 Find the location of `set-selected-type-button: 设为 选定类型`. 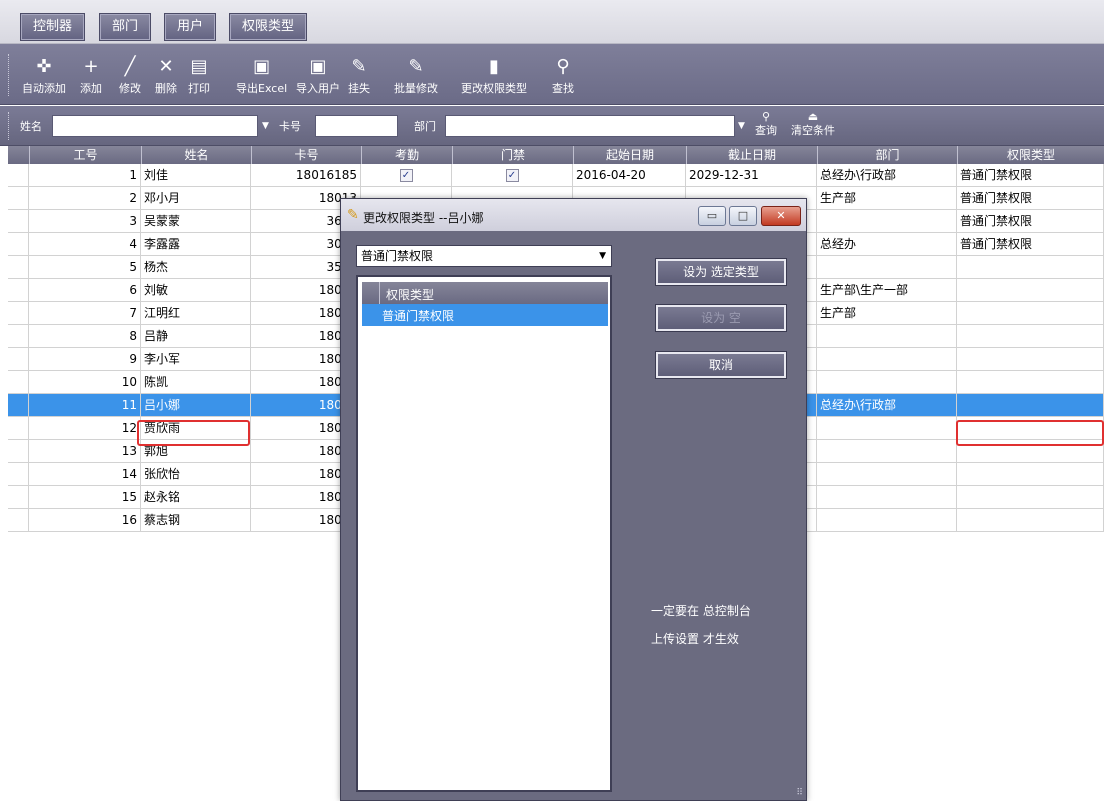

set-selected-type-button: 设为 选定类型 is located at coordinates (721, 272).